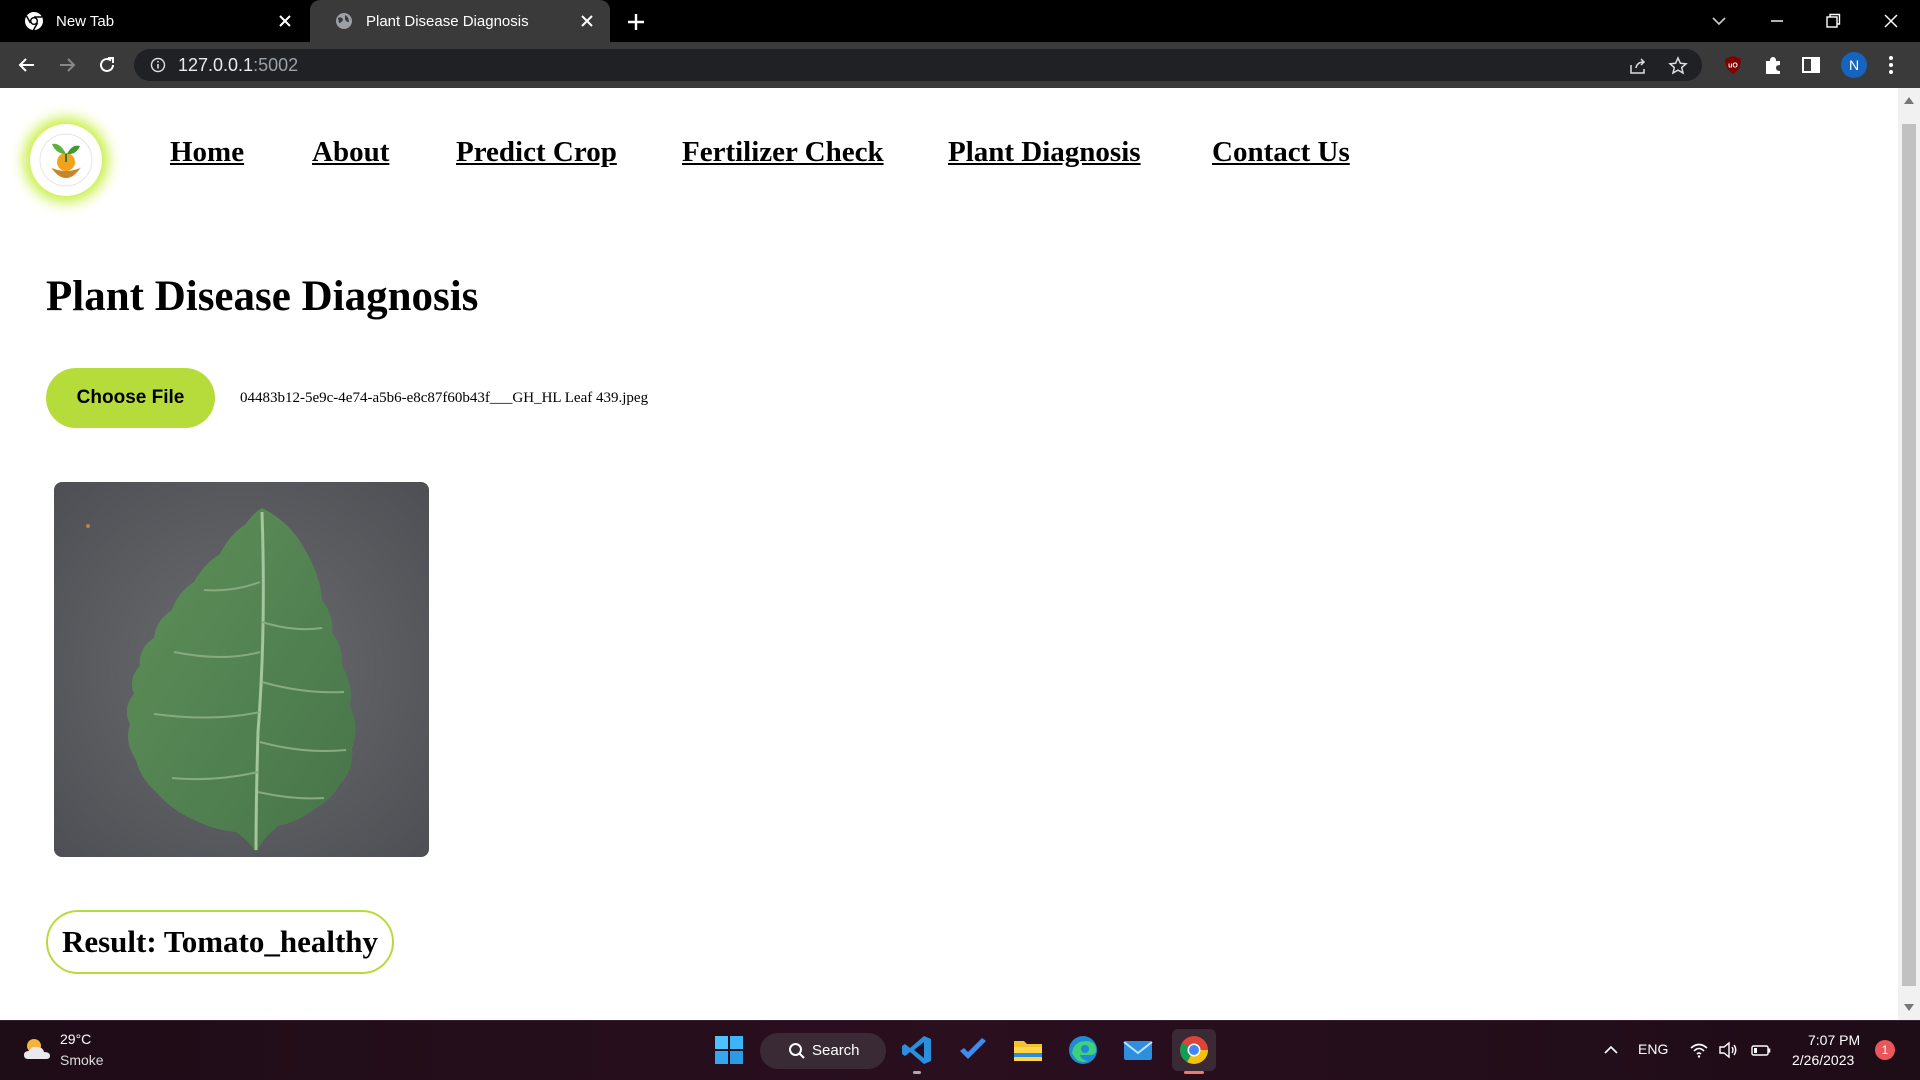  I want to click on url-text: 127.0.0.1:5002, so click(238, 65).